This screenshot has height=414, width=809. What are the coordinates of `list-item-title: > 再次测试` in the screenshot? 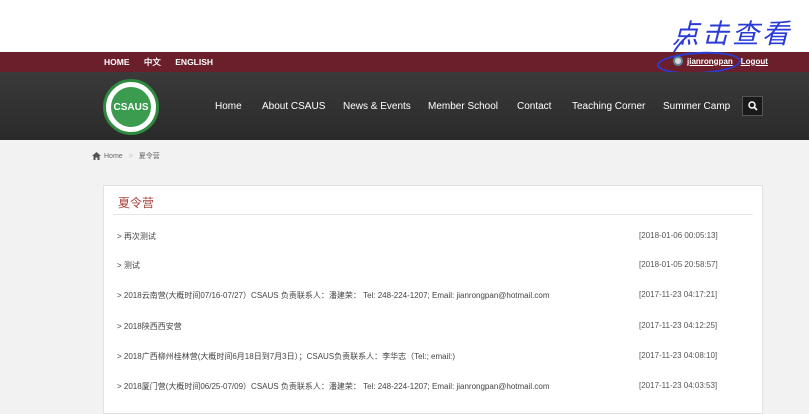 It's located at (136, 236).